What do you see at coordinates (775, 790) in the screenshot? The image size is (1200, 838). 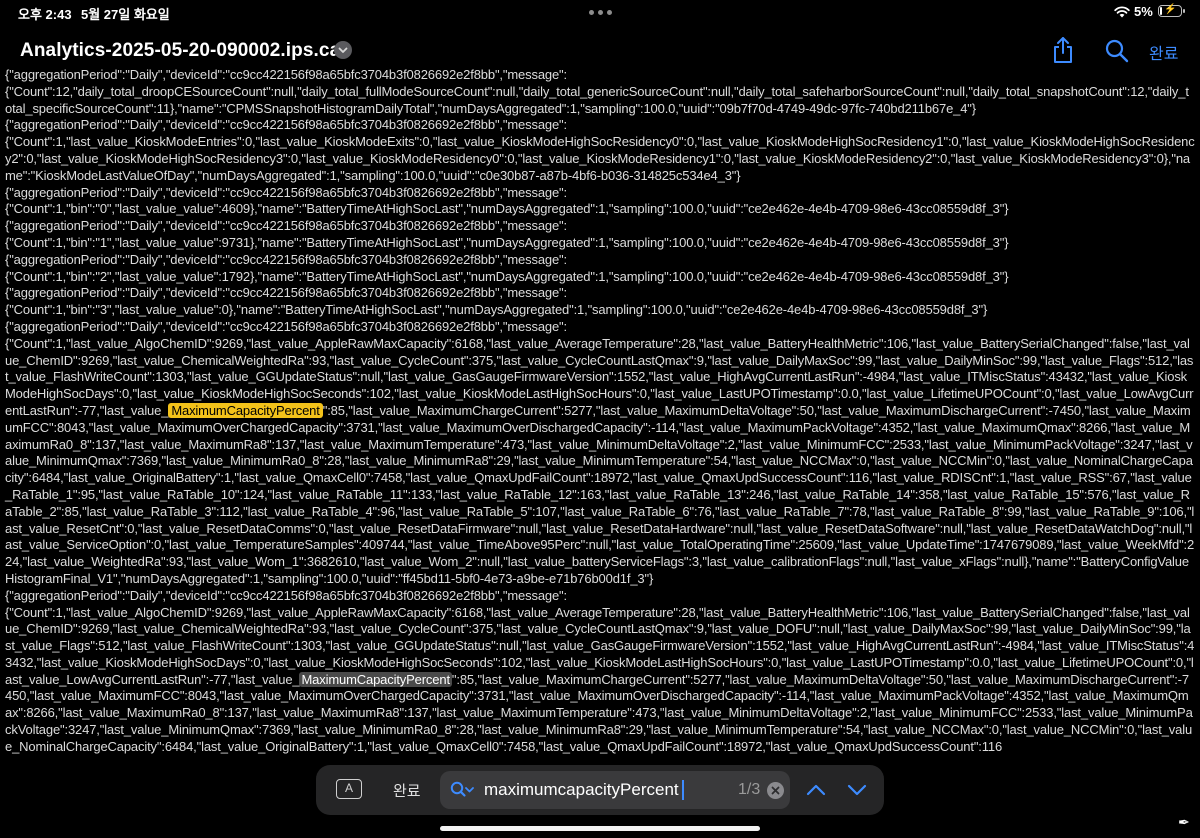 I see `clear-icon` at bounding box center [775, 790].